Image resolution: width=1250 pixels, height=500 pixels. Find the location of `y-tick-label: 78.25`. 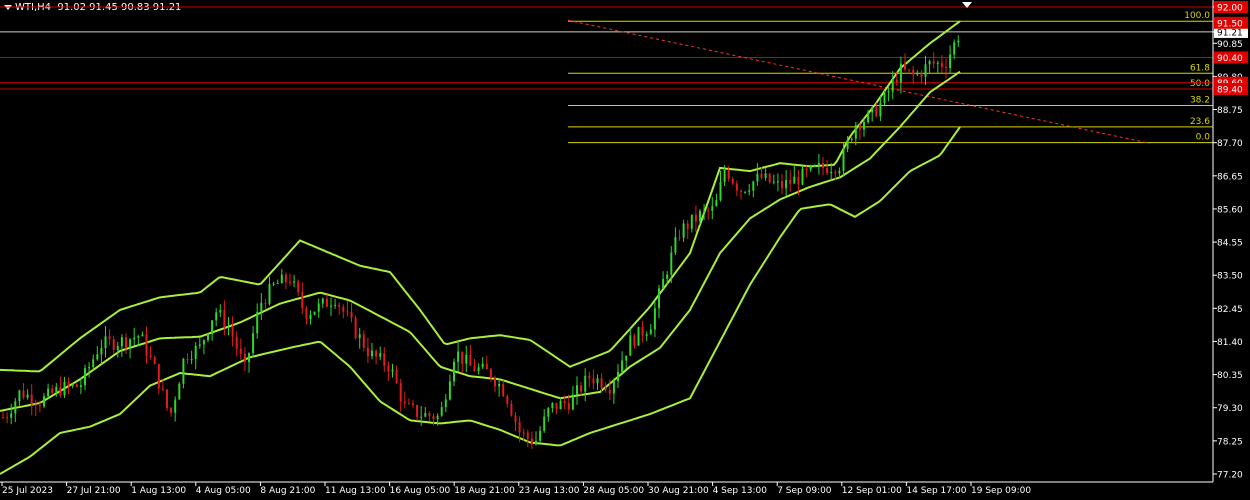

y-tick-label: 78.25 is located at coordinates (1230, 442).